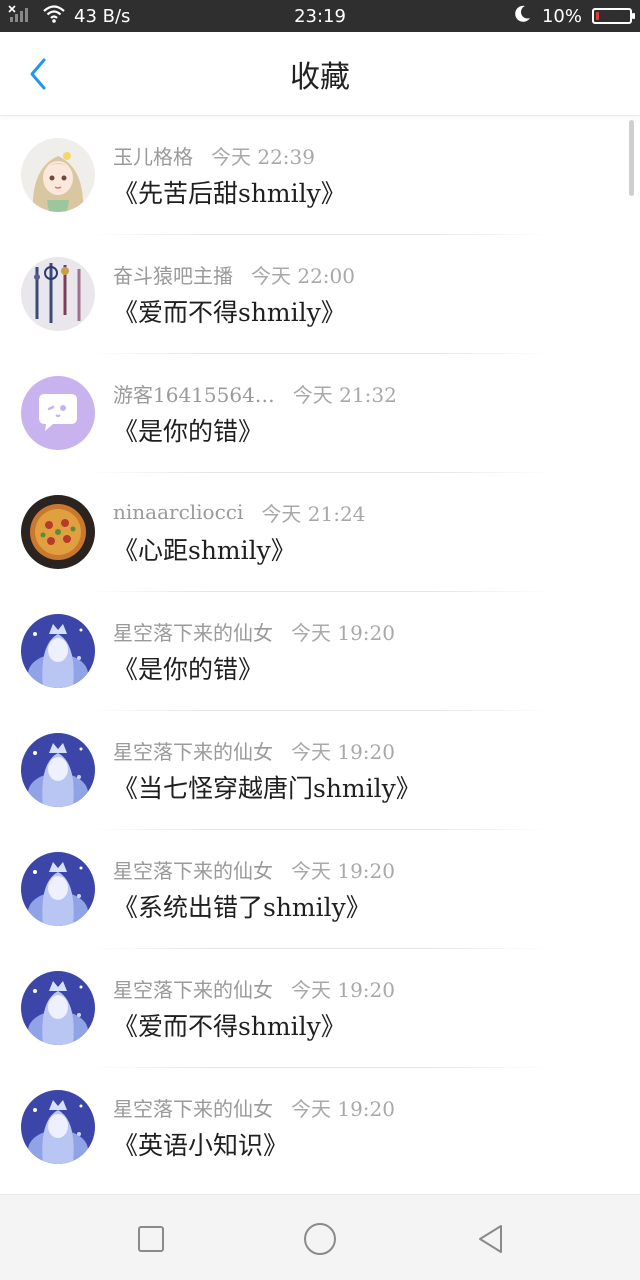 The width and height of the screenshot is (640, 1280). I want to click on moon-icon, so click(522, 16).